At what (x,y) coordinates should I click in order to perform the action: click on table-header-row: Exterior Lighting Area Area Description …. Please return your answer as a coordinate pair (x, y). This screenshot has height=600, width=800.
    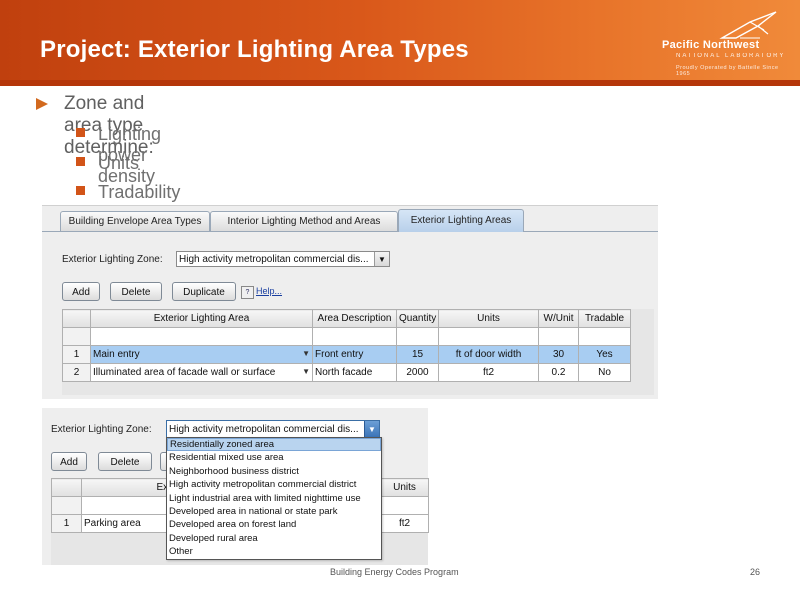
    Looking at the image, I should click on (346, 318).